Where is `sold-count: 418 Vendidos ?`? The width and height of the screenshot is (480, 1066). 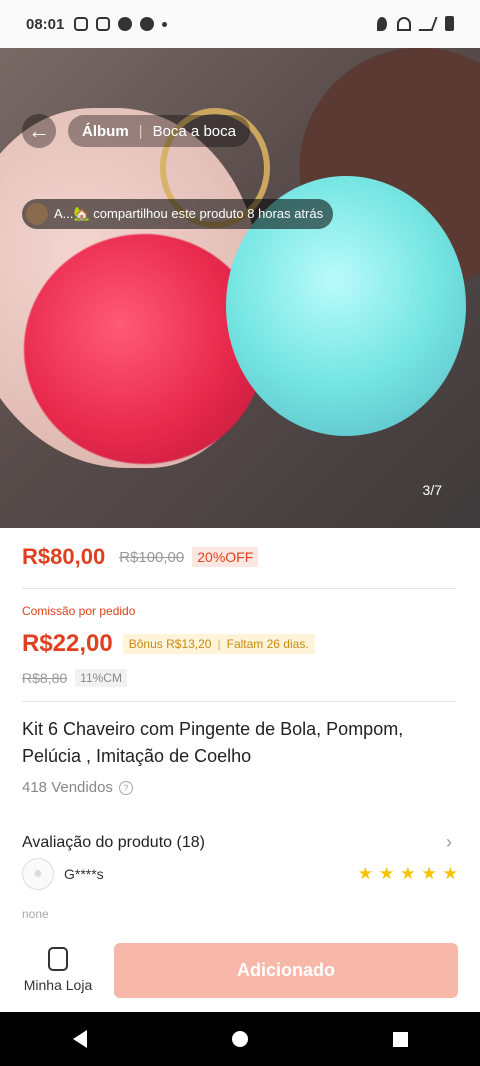 sold-count: 418 Vendidos ? is located at coordinates (77, 787).